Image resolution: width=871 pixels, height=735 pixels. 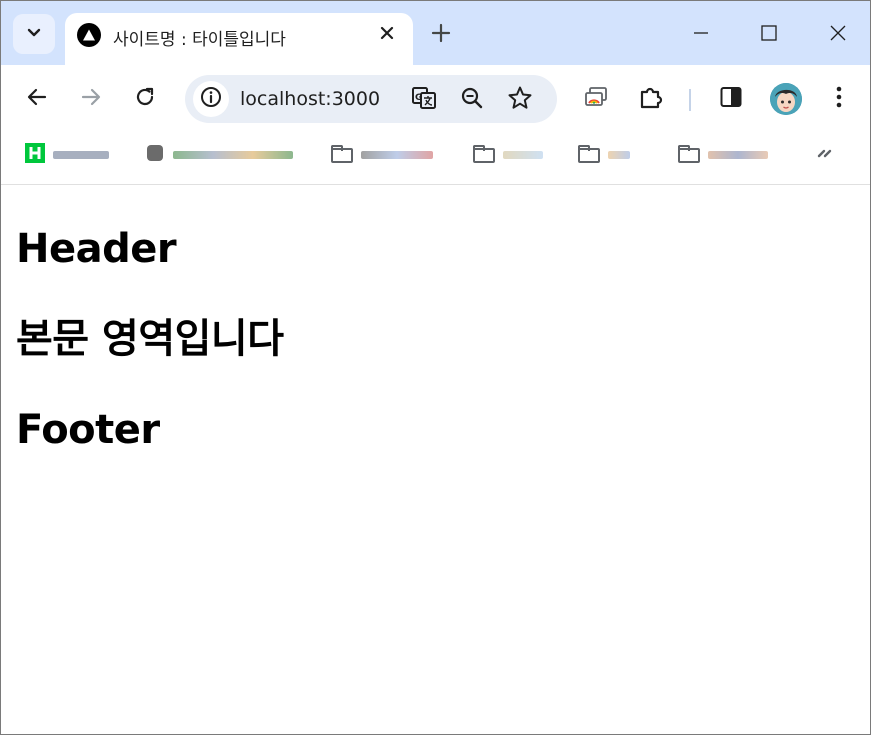 I want to click on toolbar-divider, so click(x=690, y=100).